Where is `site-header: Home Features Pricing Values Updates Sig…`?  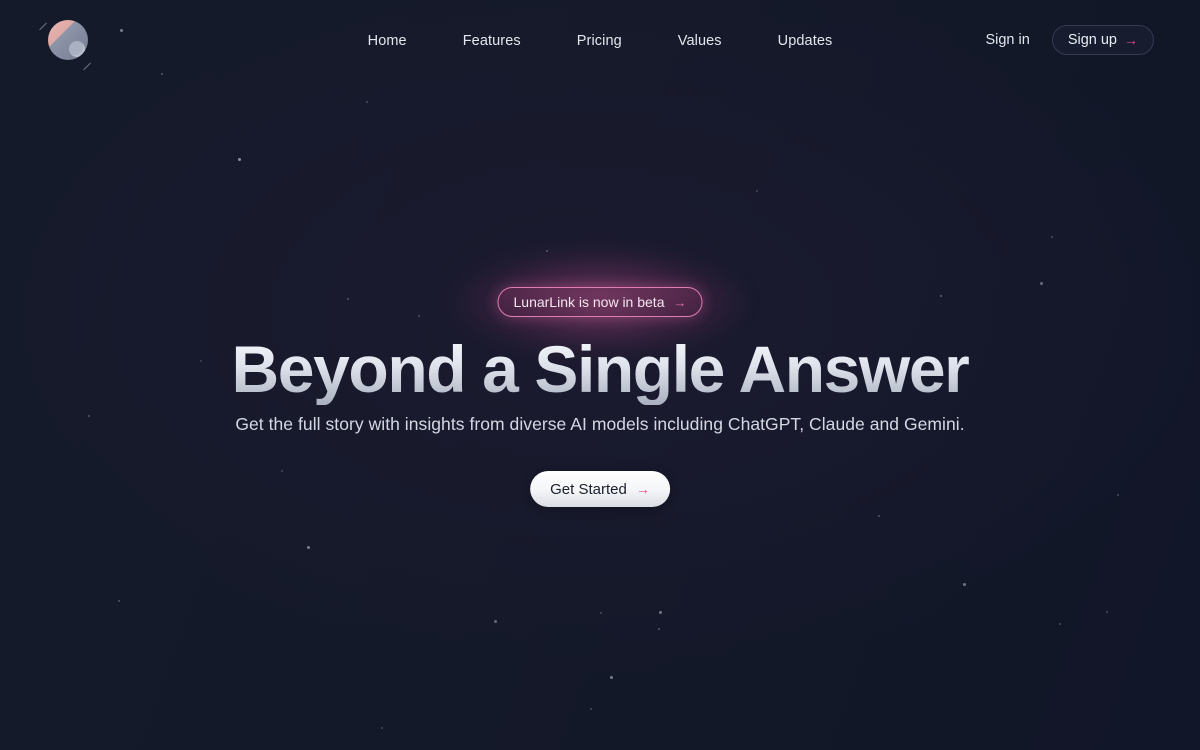
site-header: Home Features Pricing Values Updates Sig… is located at coordinates (600, 40).